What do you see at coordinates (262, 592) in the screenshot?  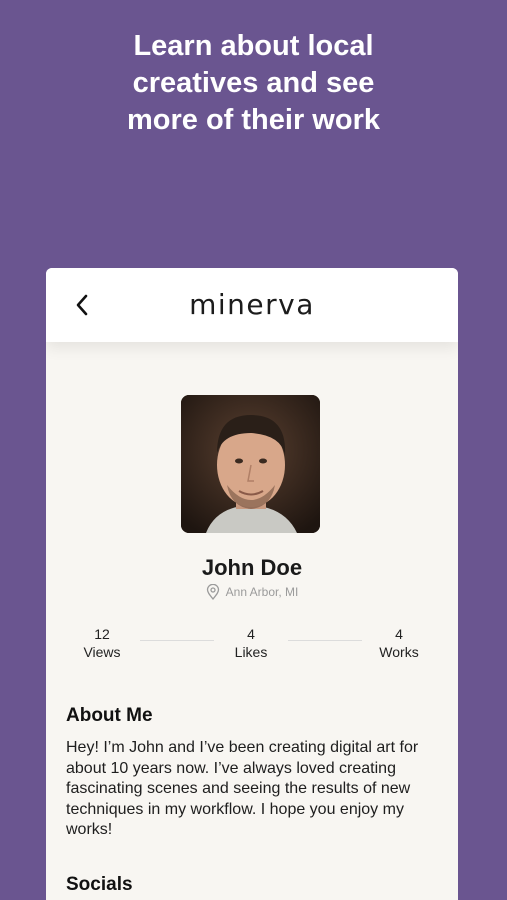 I see `location-text: Ann Arbor, MI` at bounding box center [262, 592].